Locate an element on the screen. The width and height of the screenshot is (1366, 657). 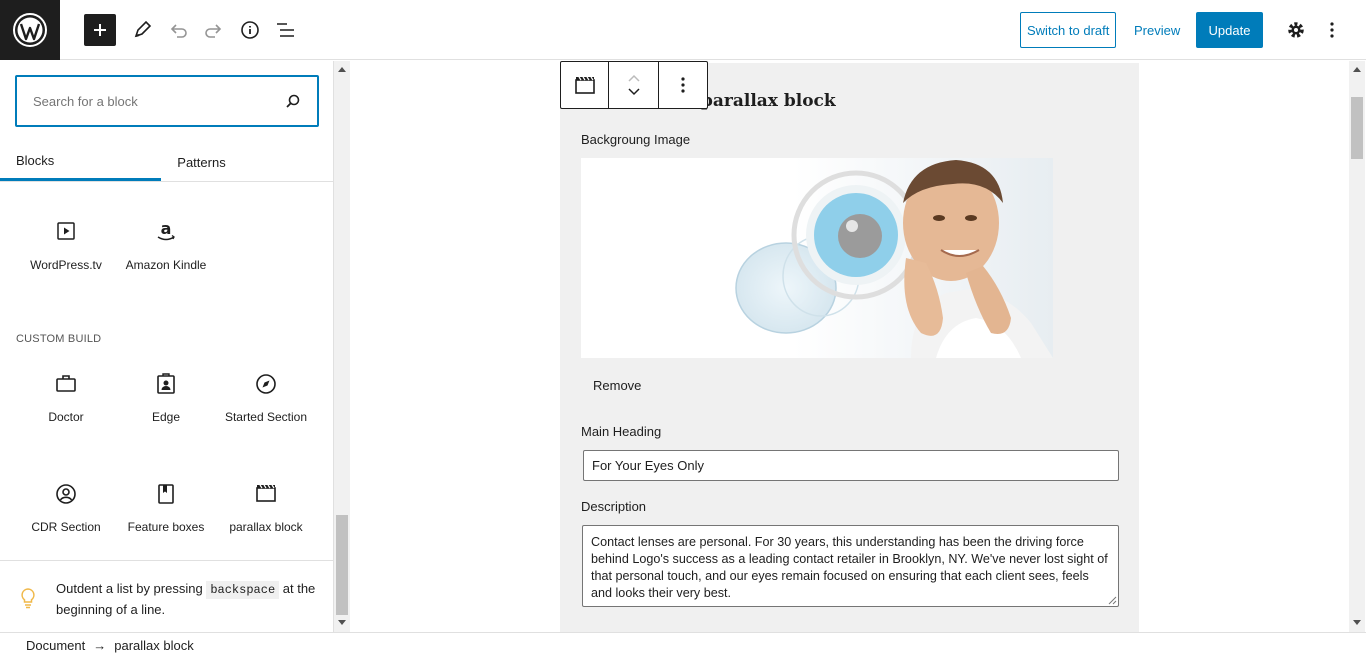
chevron-up-icon is located at coordinates (634, 78).